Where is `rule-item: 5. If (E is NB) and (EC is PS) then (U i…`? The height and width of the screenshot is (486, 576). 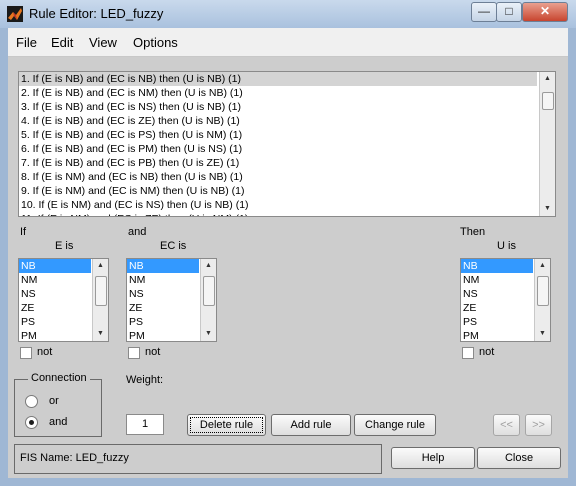 rule-item: 5. If (E is NB) and (EC is PS) then (U i… is located at coordinates (278, 135).